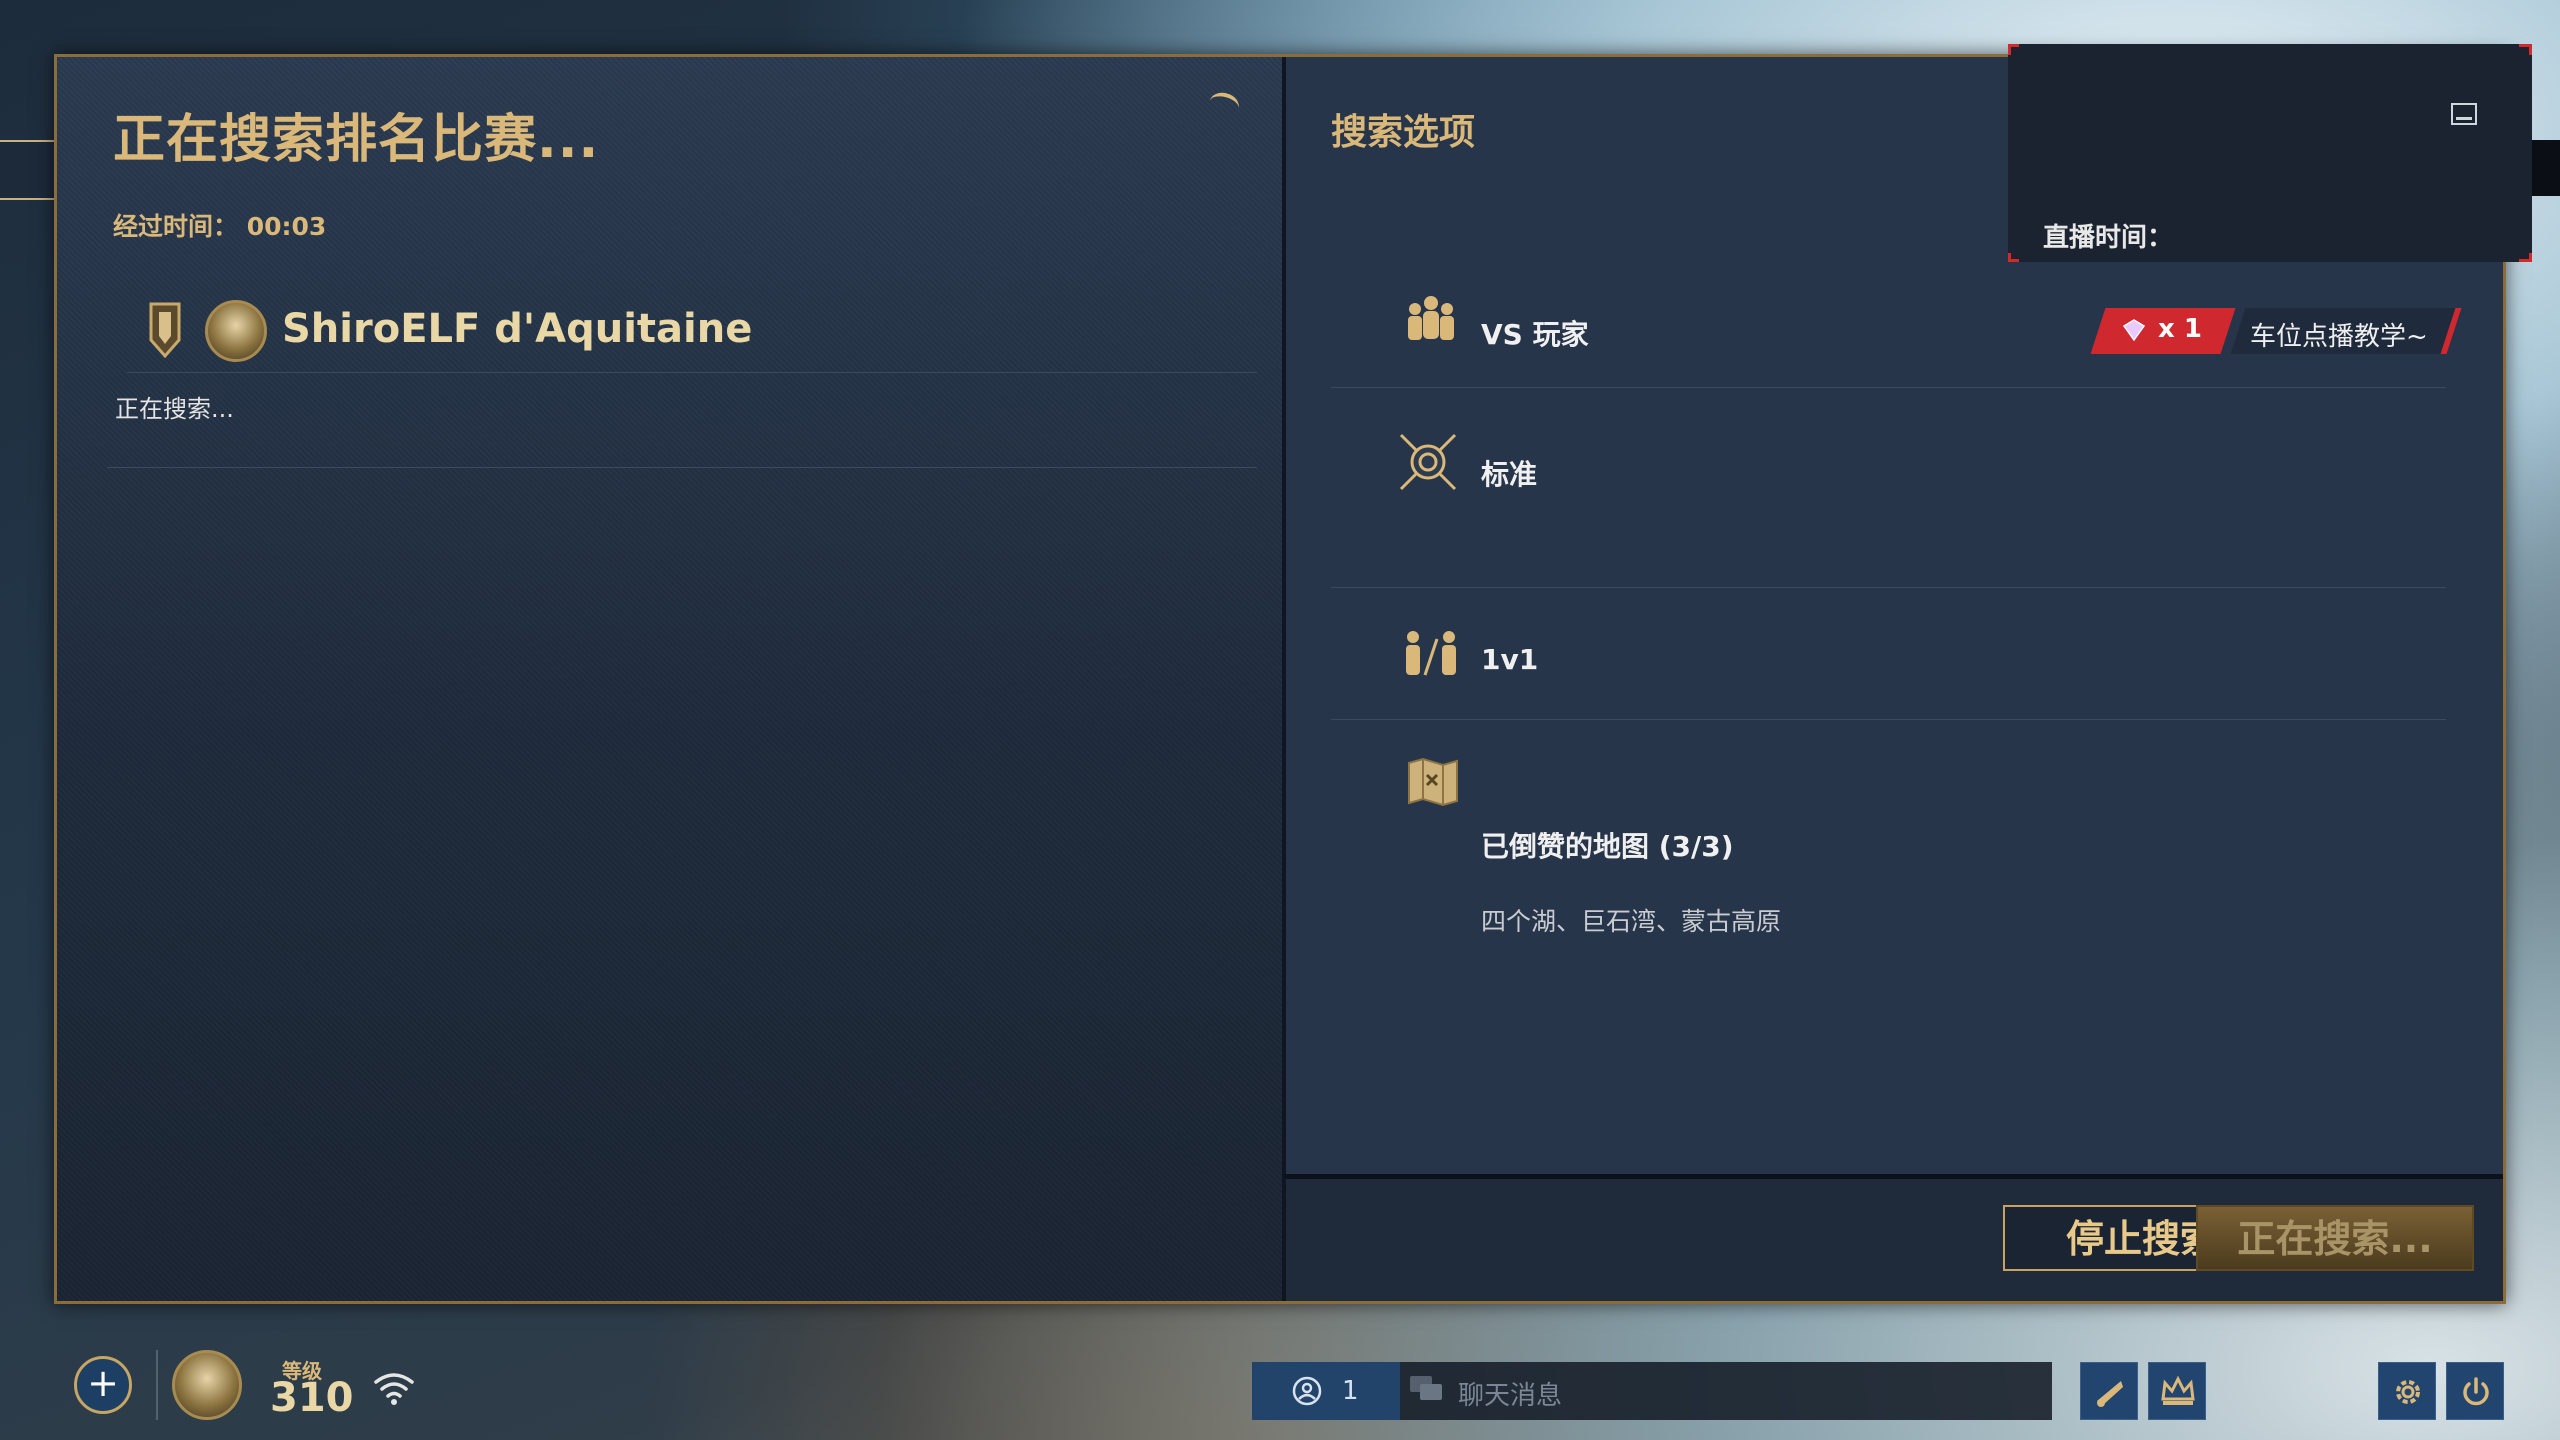  I want to click on clan-button, so click(2177, 1391).